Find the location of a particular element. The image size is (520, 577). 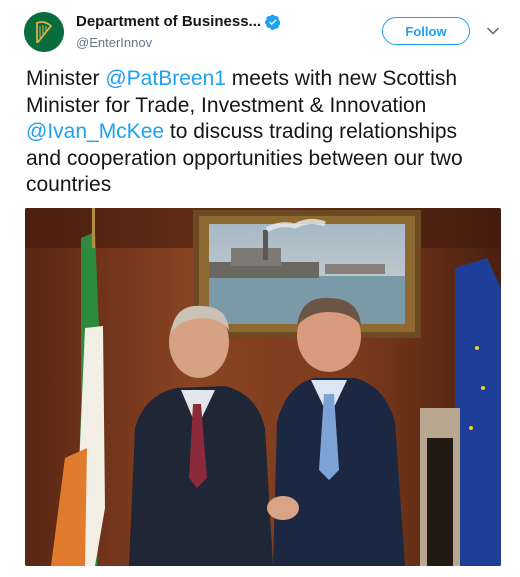

mention-link: @Ivan_McKee is located at coordinates (95, 131).